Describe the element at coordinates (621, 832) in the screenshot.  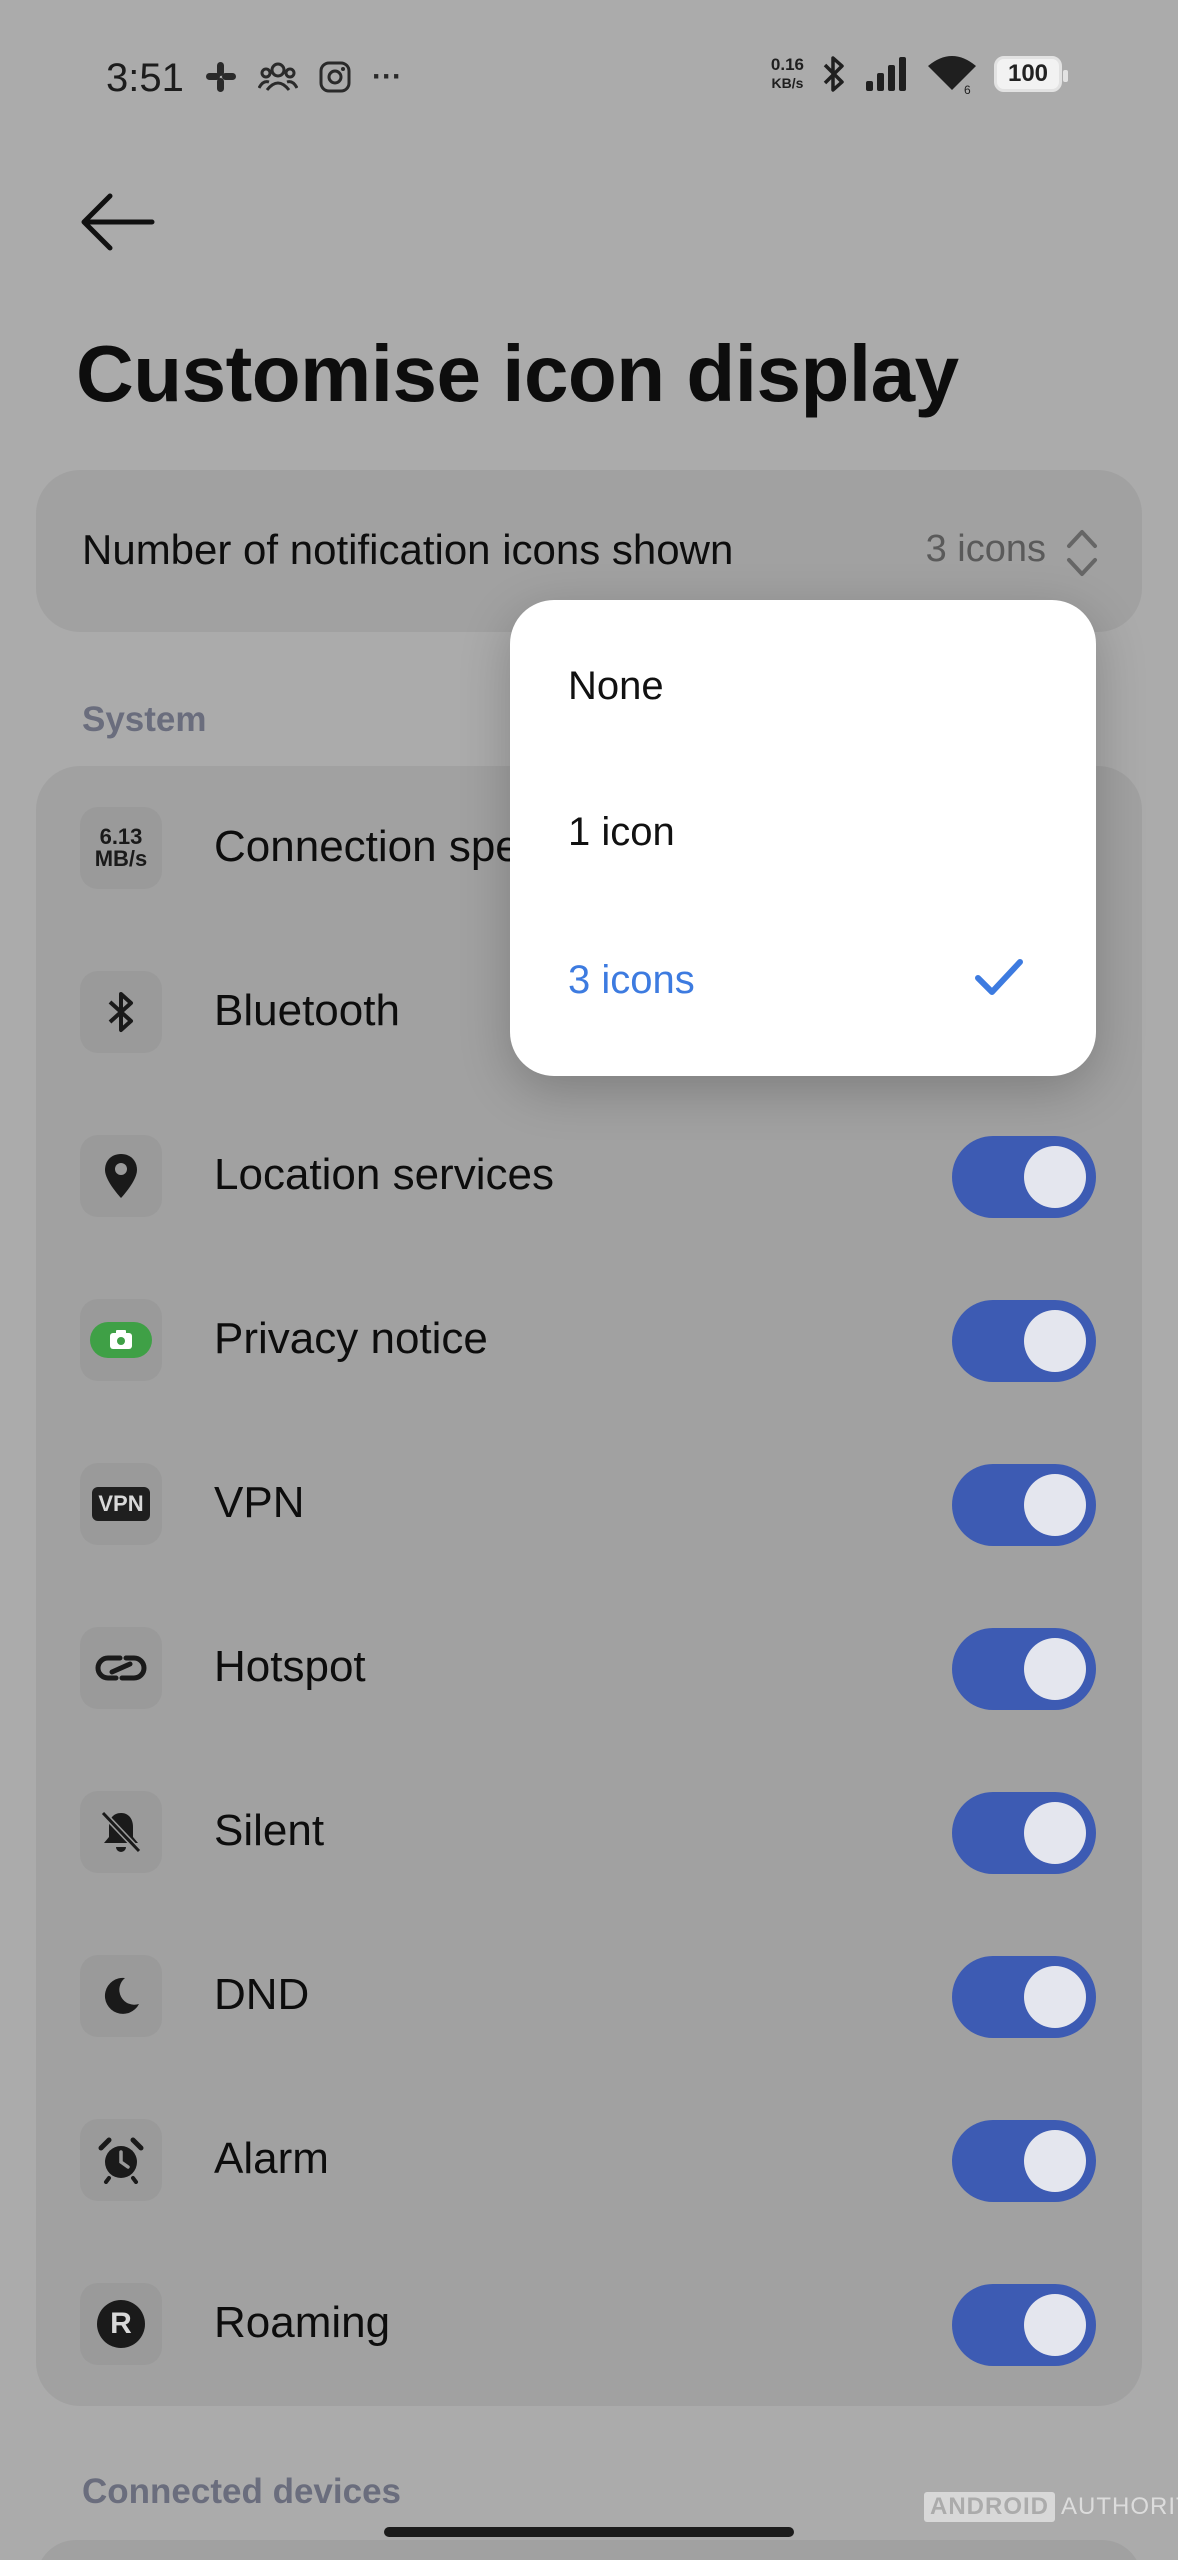
I see `dropdown-option-1-icon: 1 icon` at that location.